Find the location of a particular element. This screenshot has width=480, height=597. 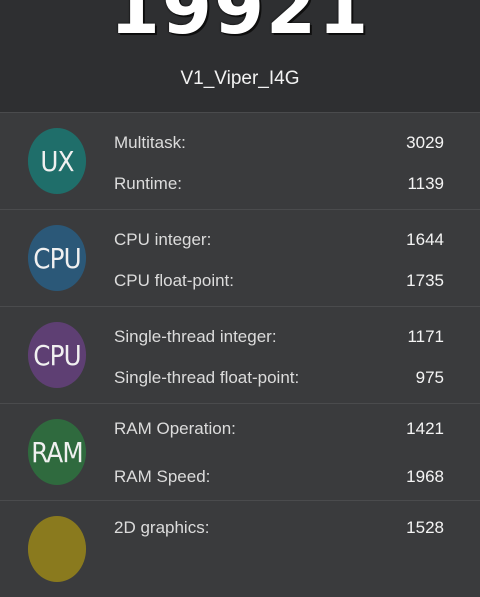

runtime-value: 1139 is located at coordinates (425, 183).